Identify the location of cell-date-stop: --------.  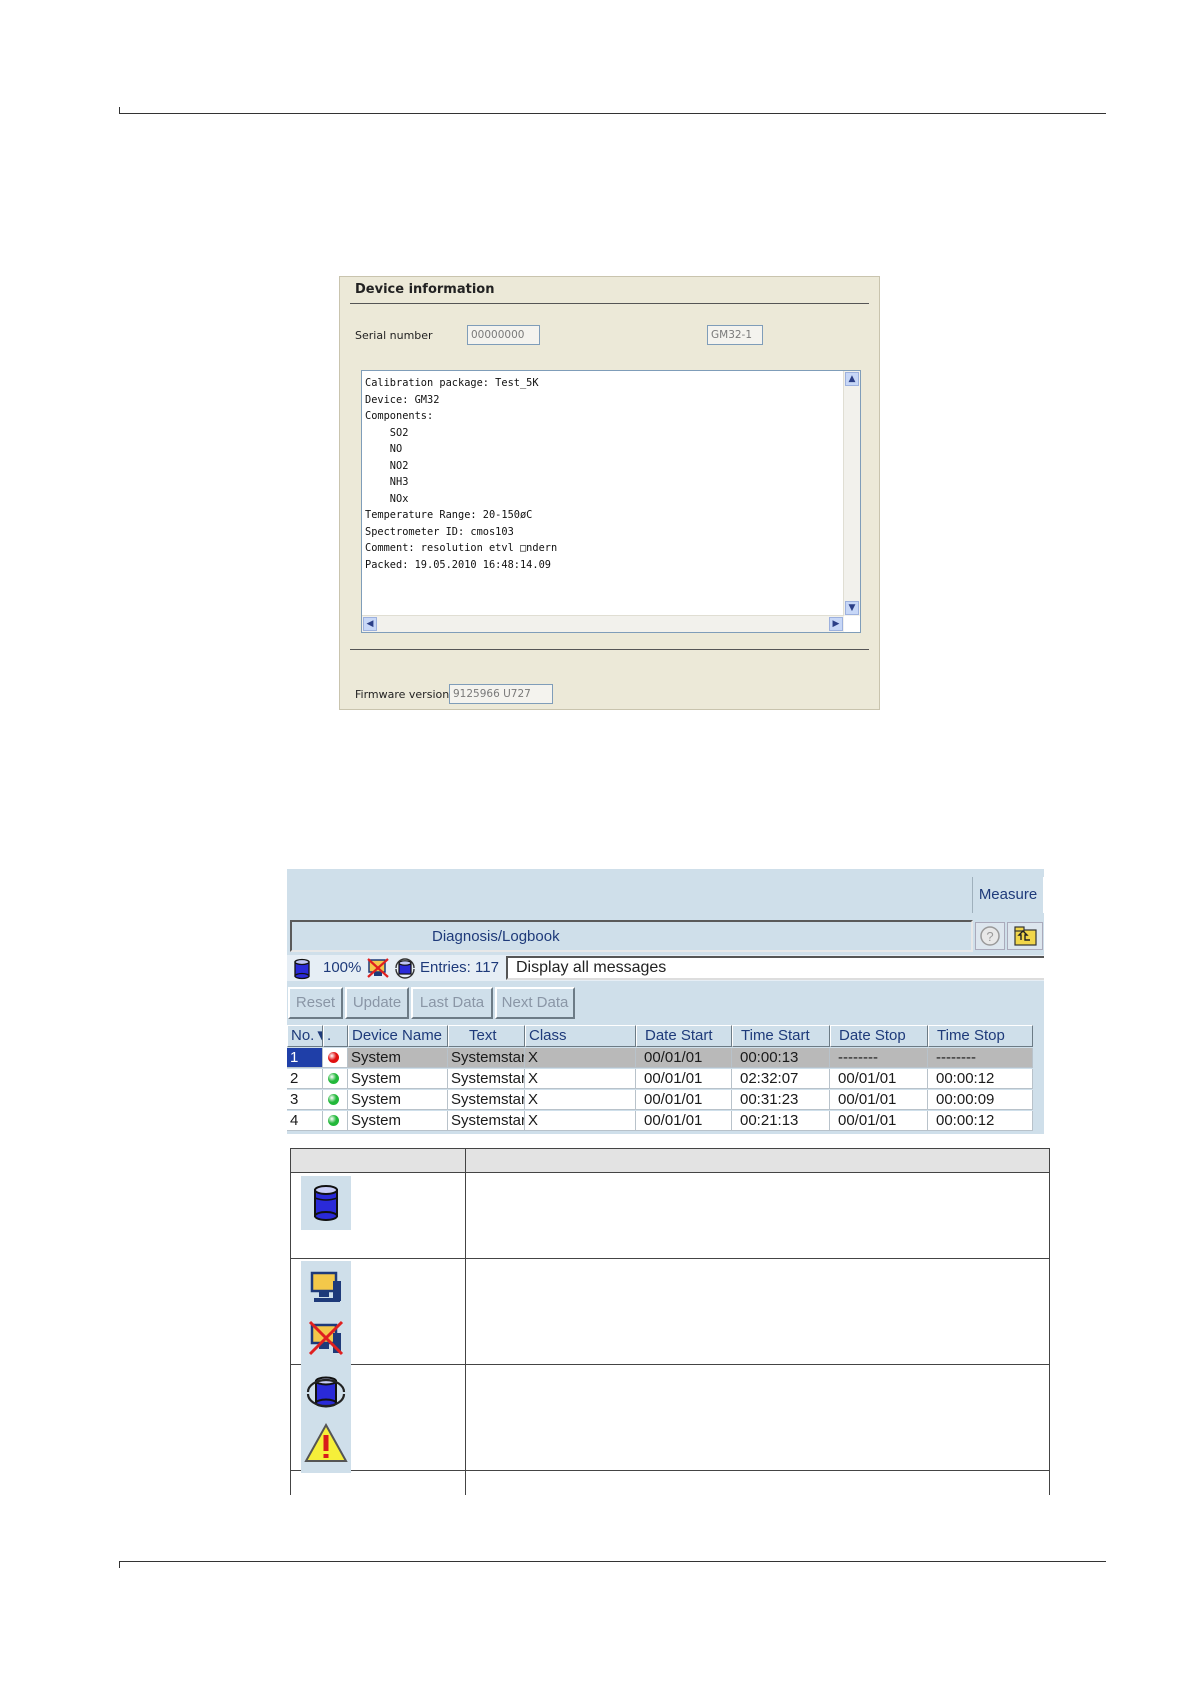
(879, 1058).